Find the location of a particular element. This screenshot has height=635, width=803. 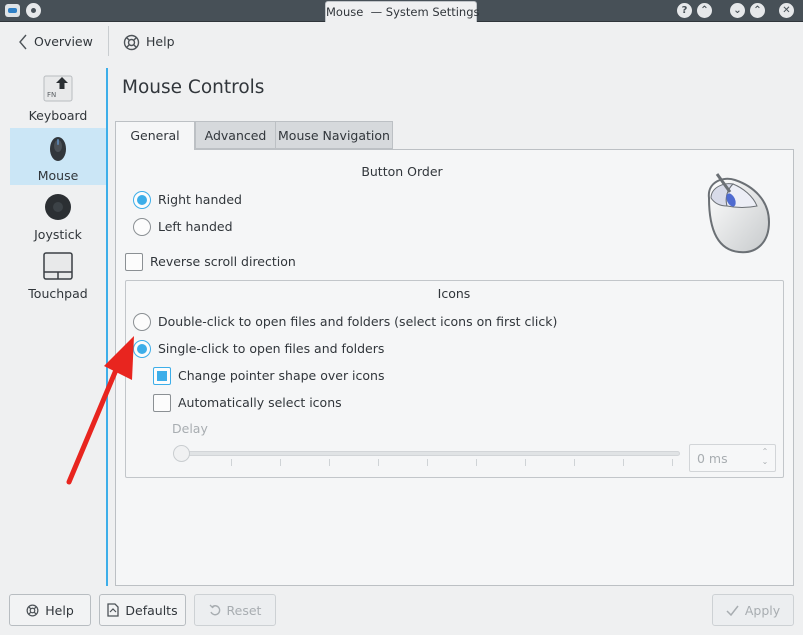

reverse-scroll-checkbox is located at coordinates (134, 262).